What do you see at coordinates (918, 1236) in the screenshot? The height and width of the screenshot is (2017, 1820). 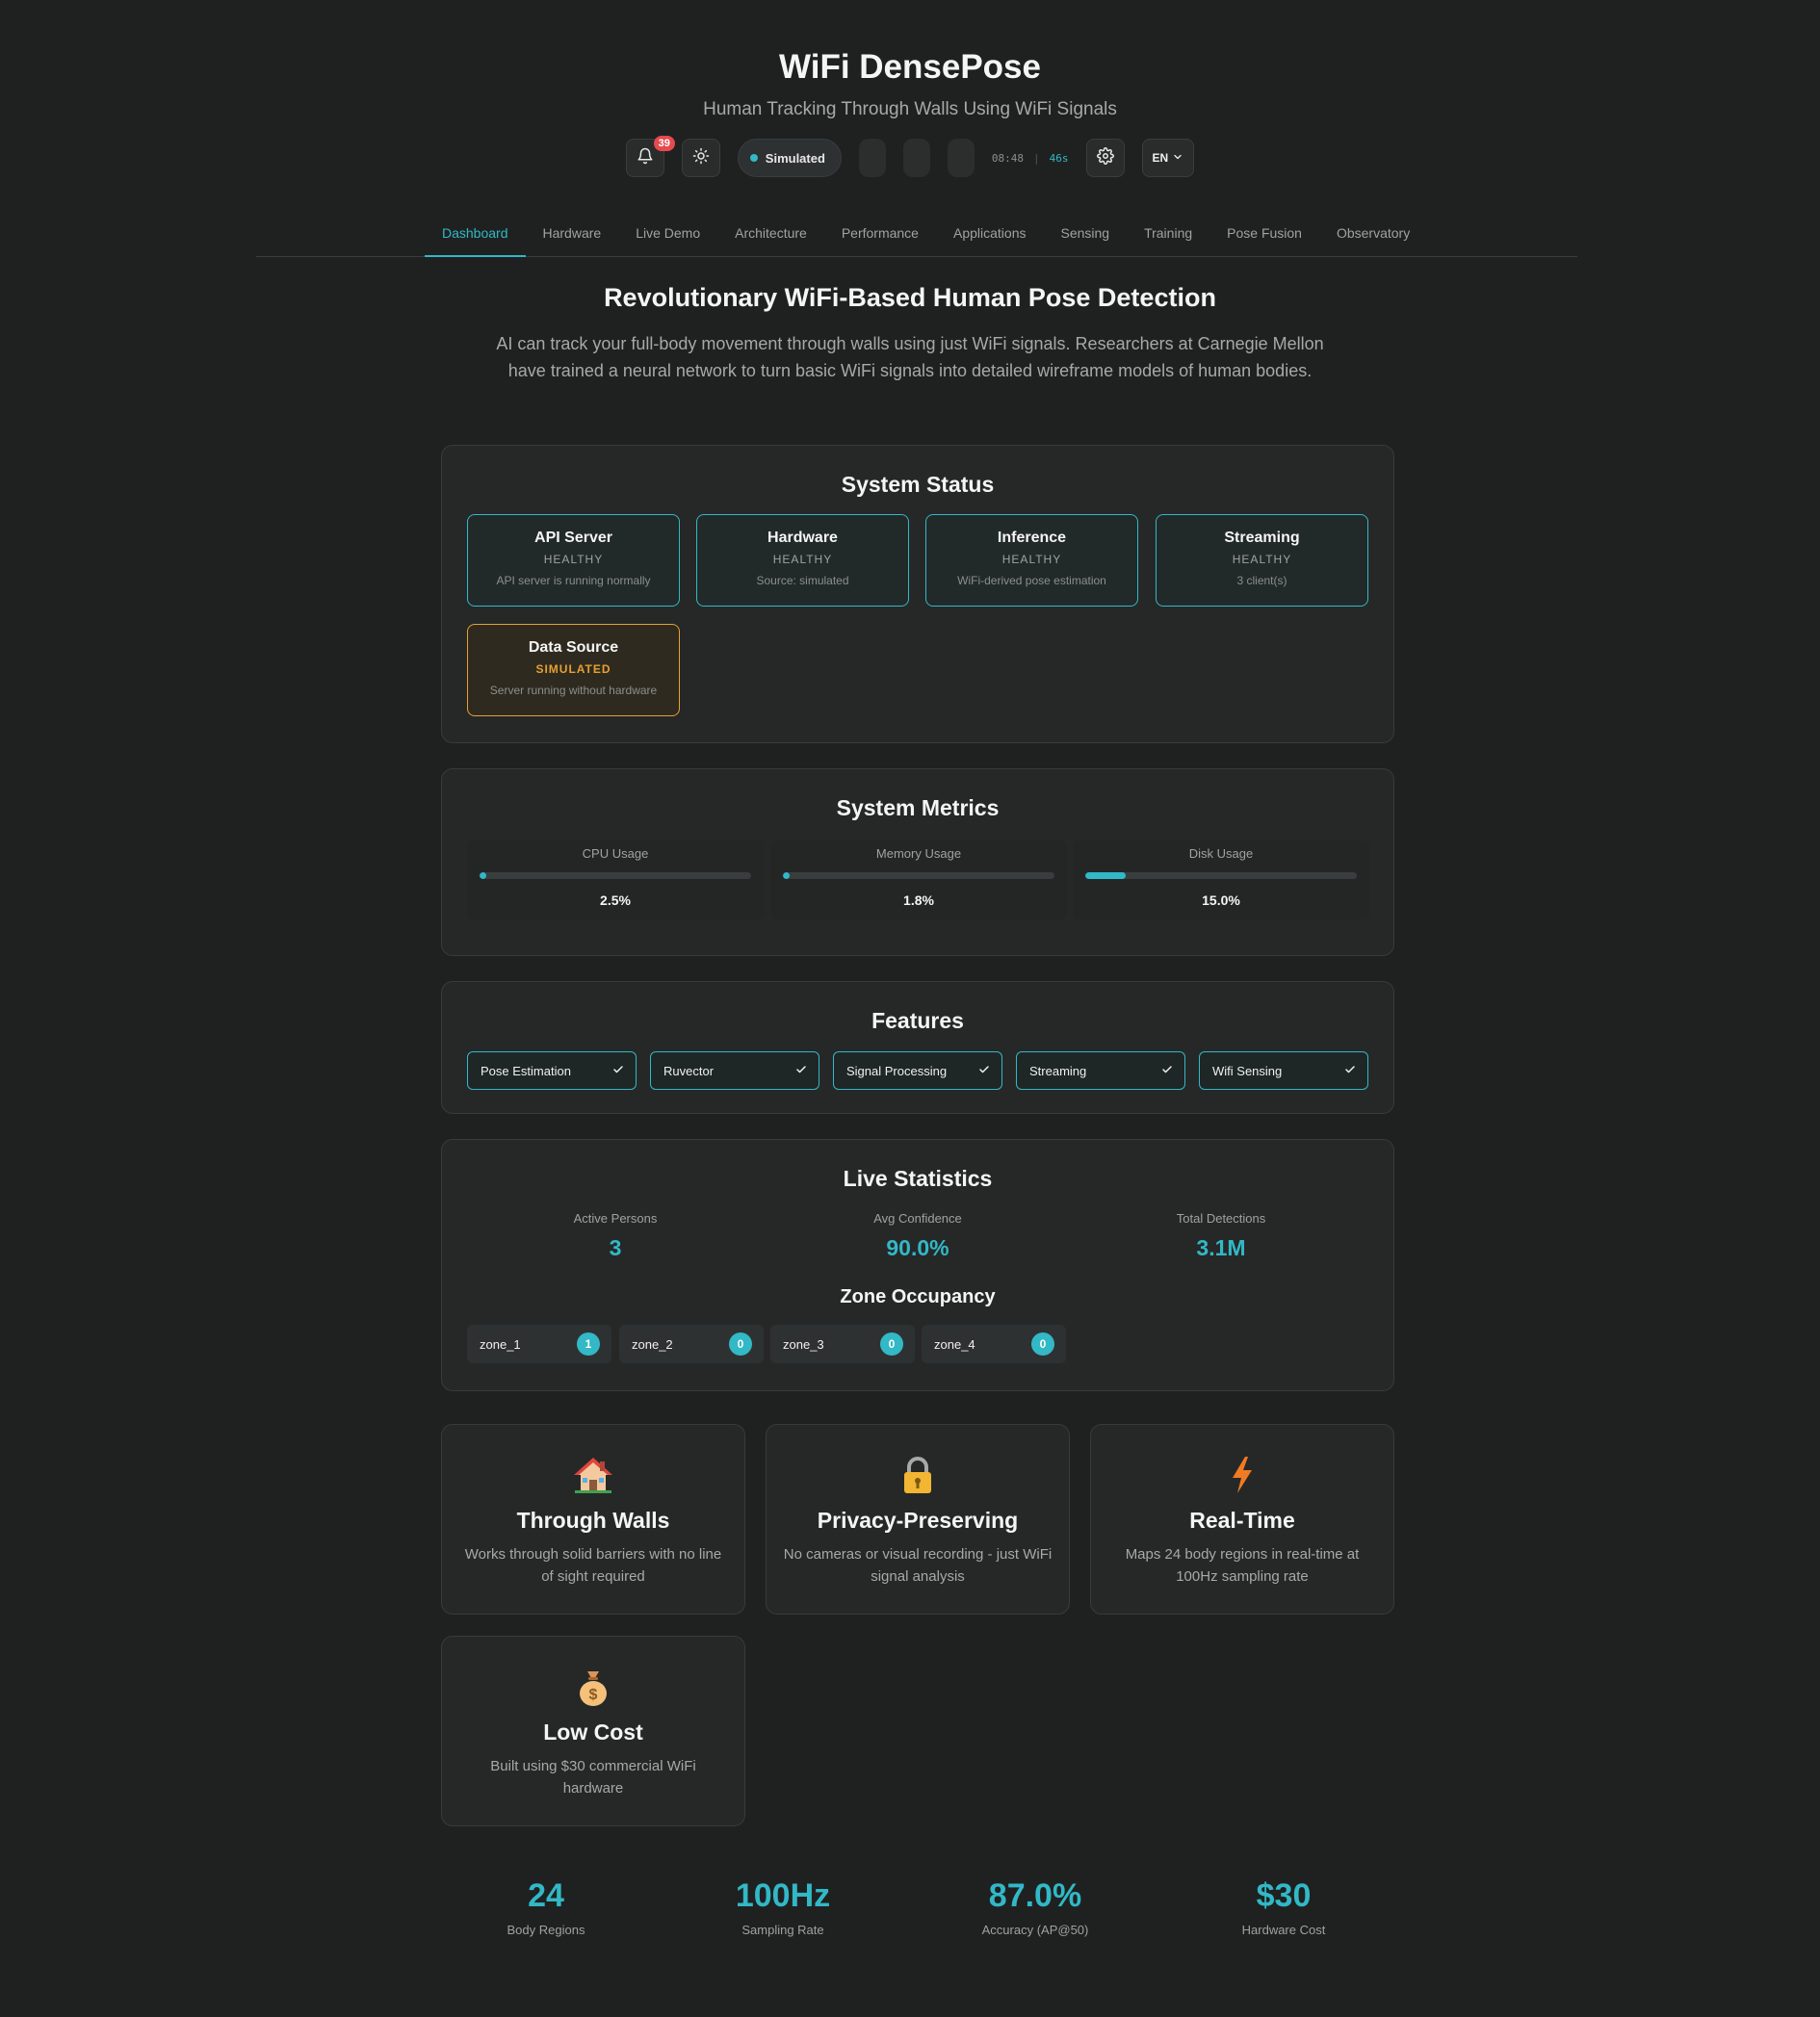 I see `stat-avg-confidence: Avg Confidence 90.0%` at bounding box center [918, 1236].